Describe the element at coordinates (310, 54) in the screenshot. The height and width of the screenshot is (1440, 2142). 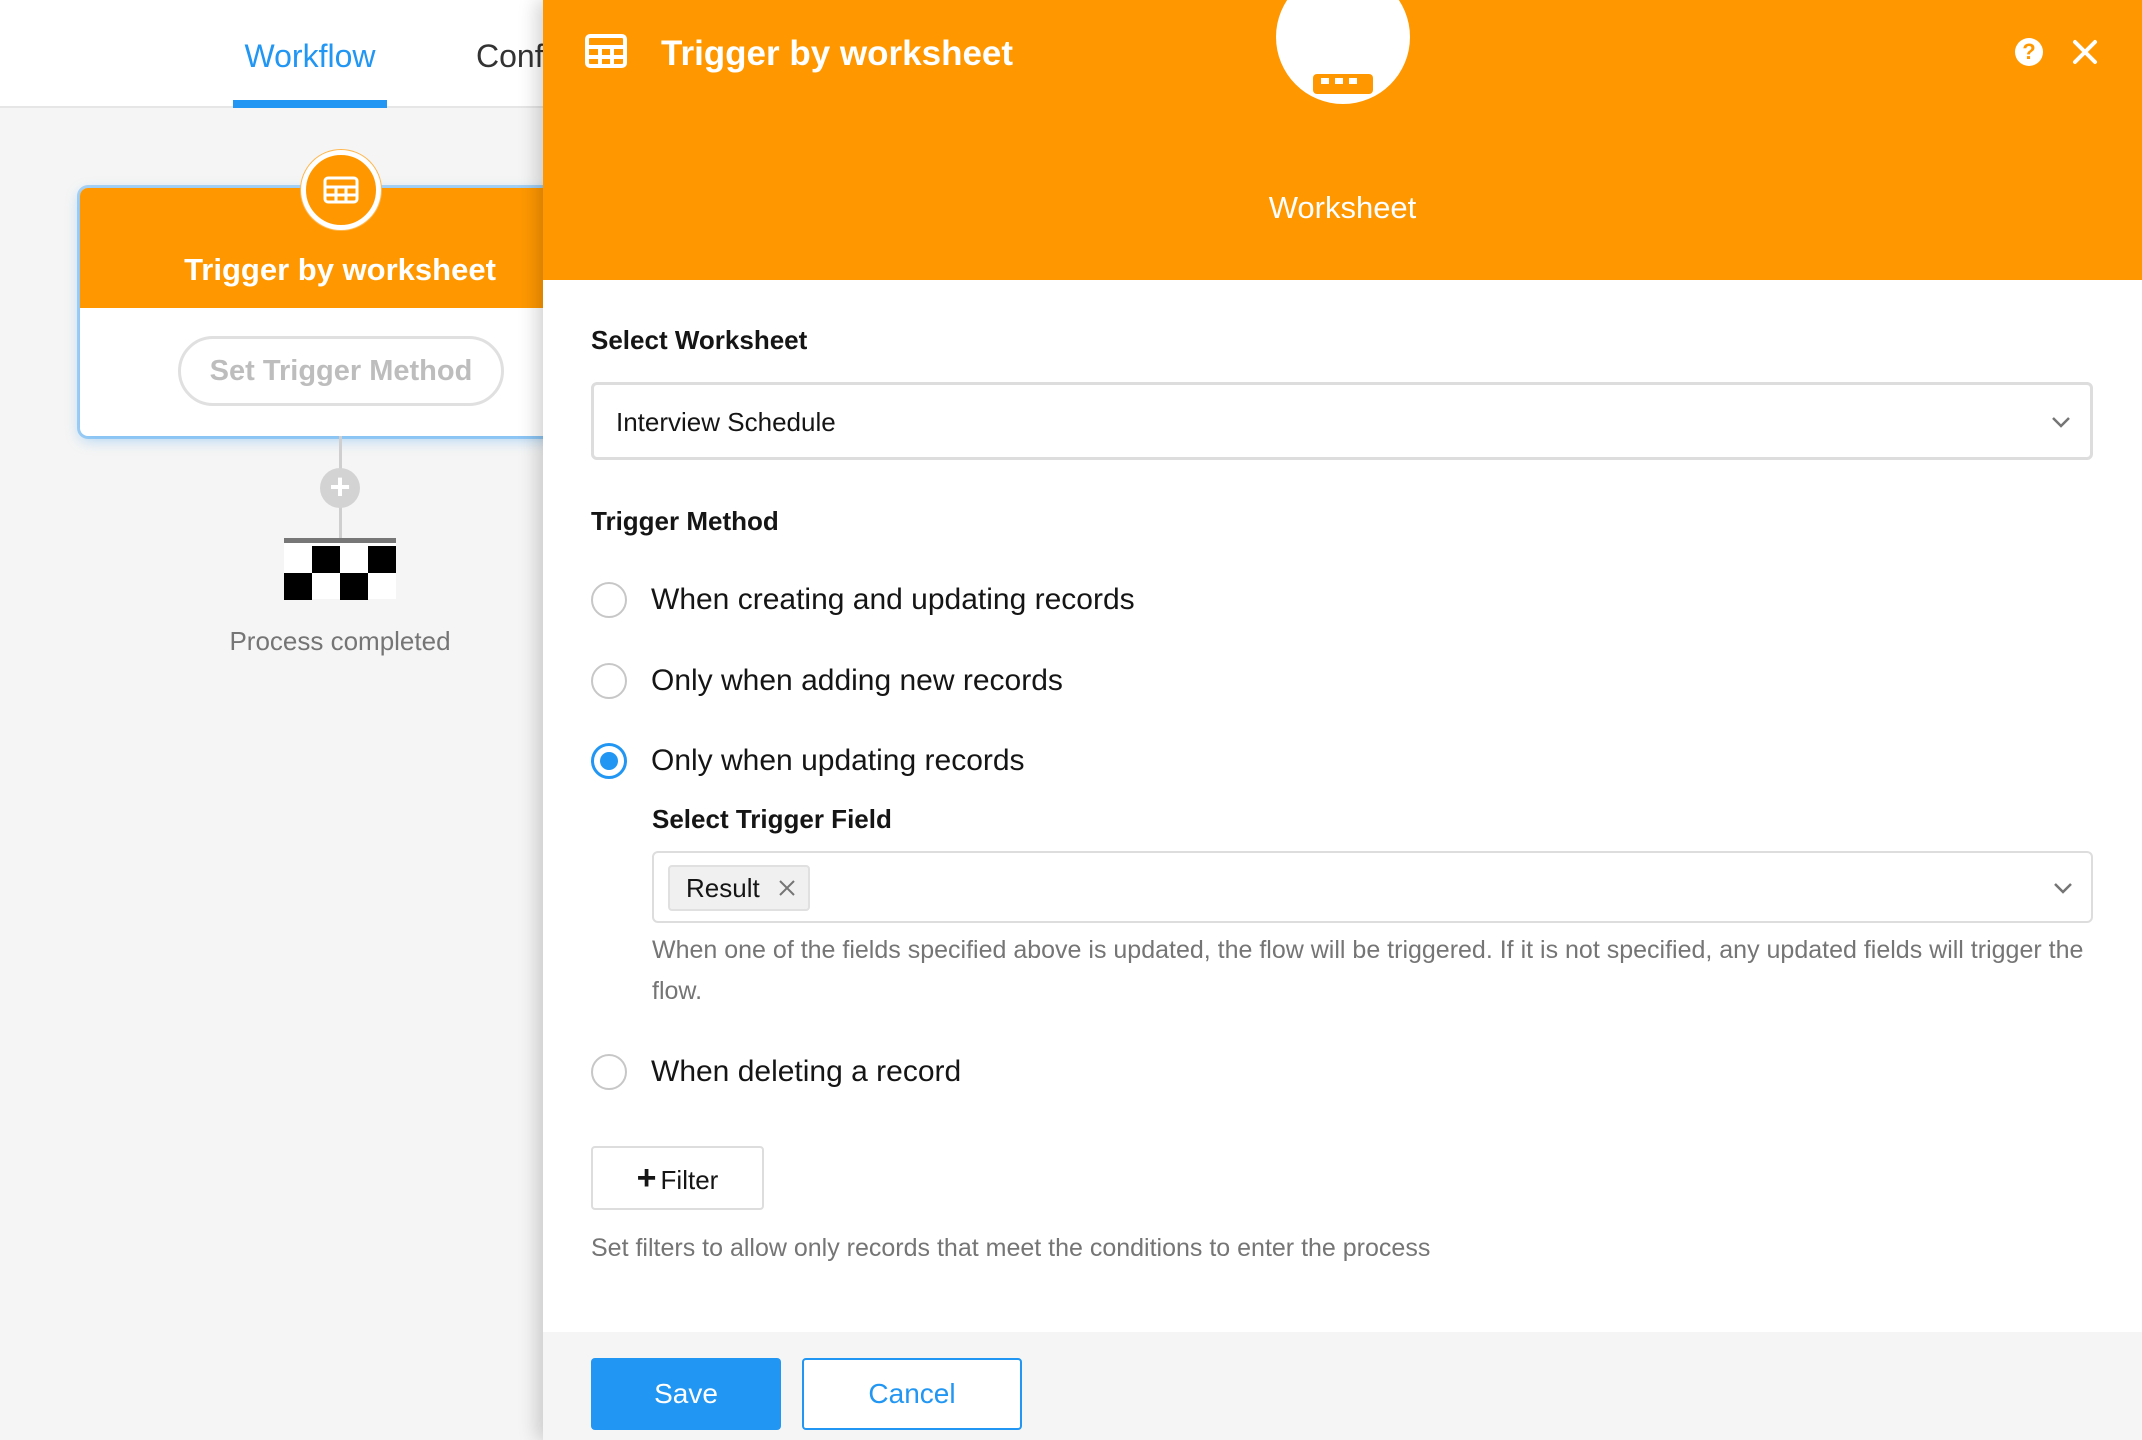
I see `tab-workflow: Workflow` at that location.